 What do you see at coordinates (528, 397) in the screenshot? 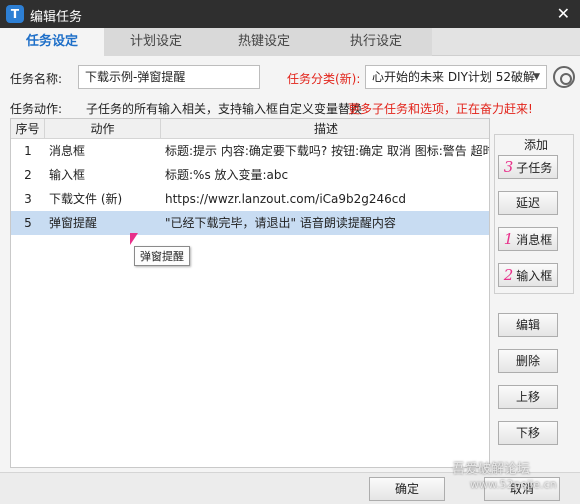
I see `move-up-button: 上移` at bounding box center [528, 397].